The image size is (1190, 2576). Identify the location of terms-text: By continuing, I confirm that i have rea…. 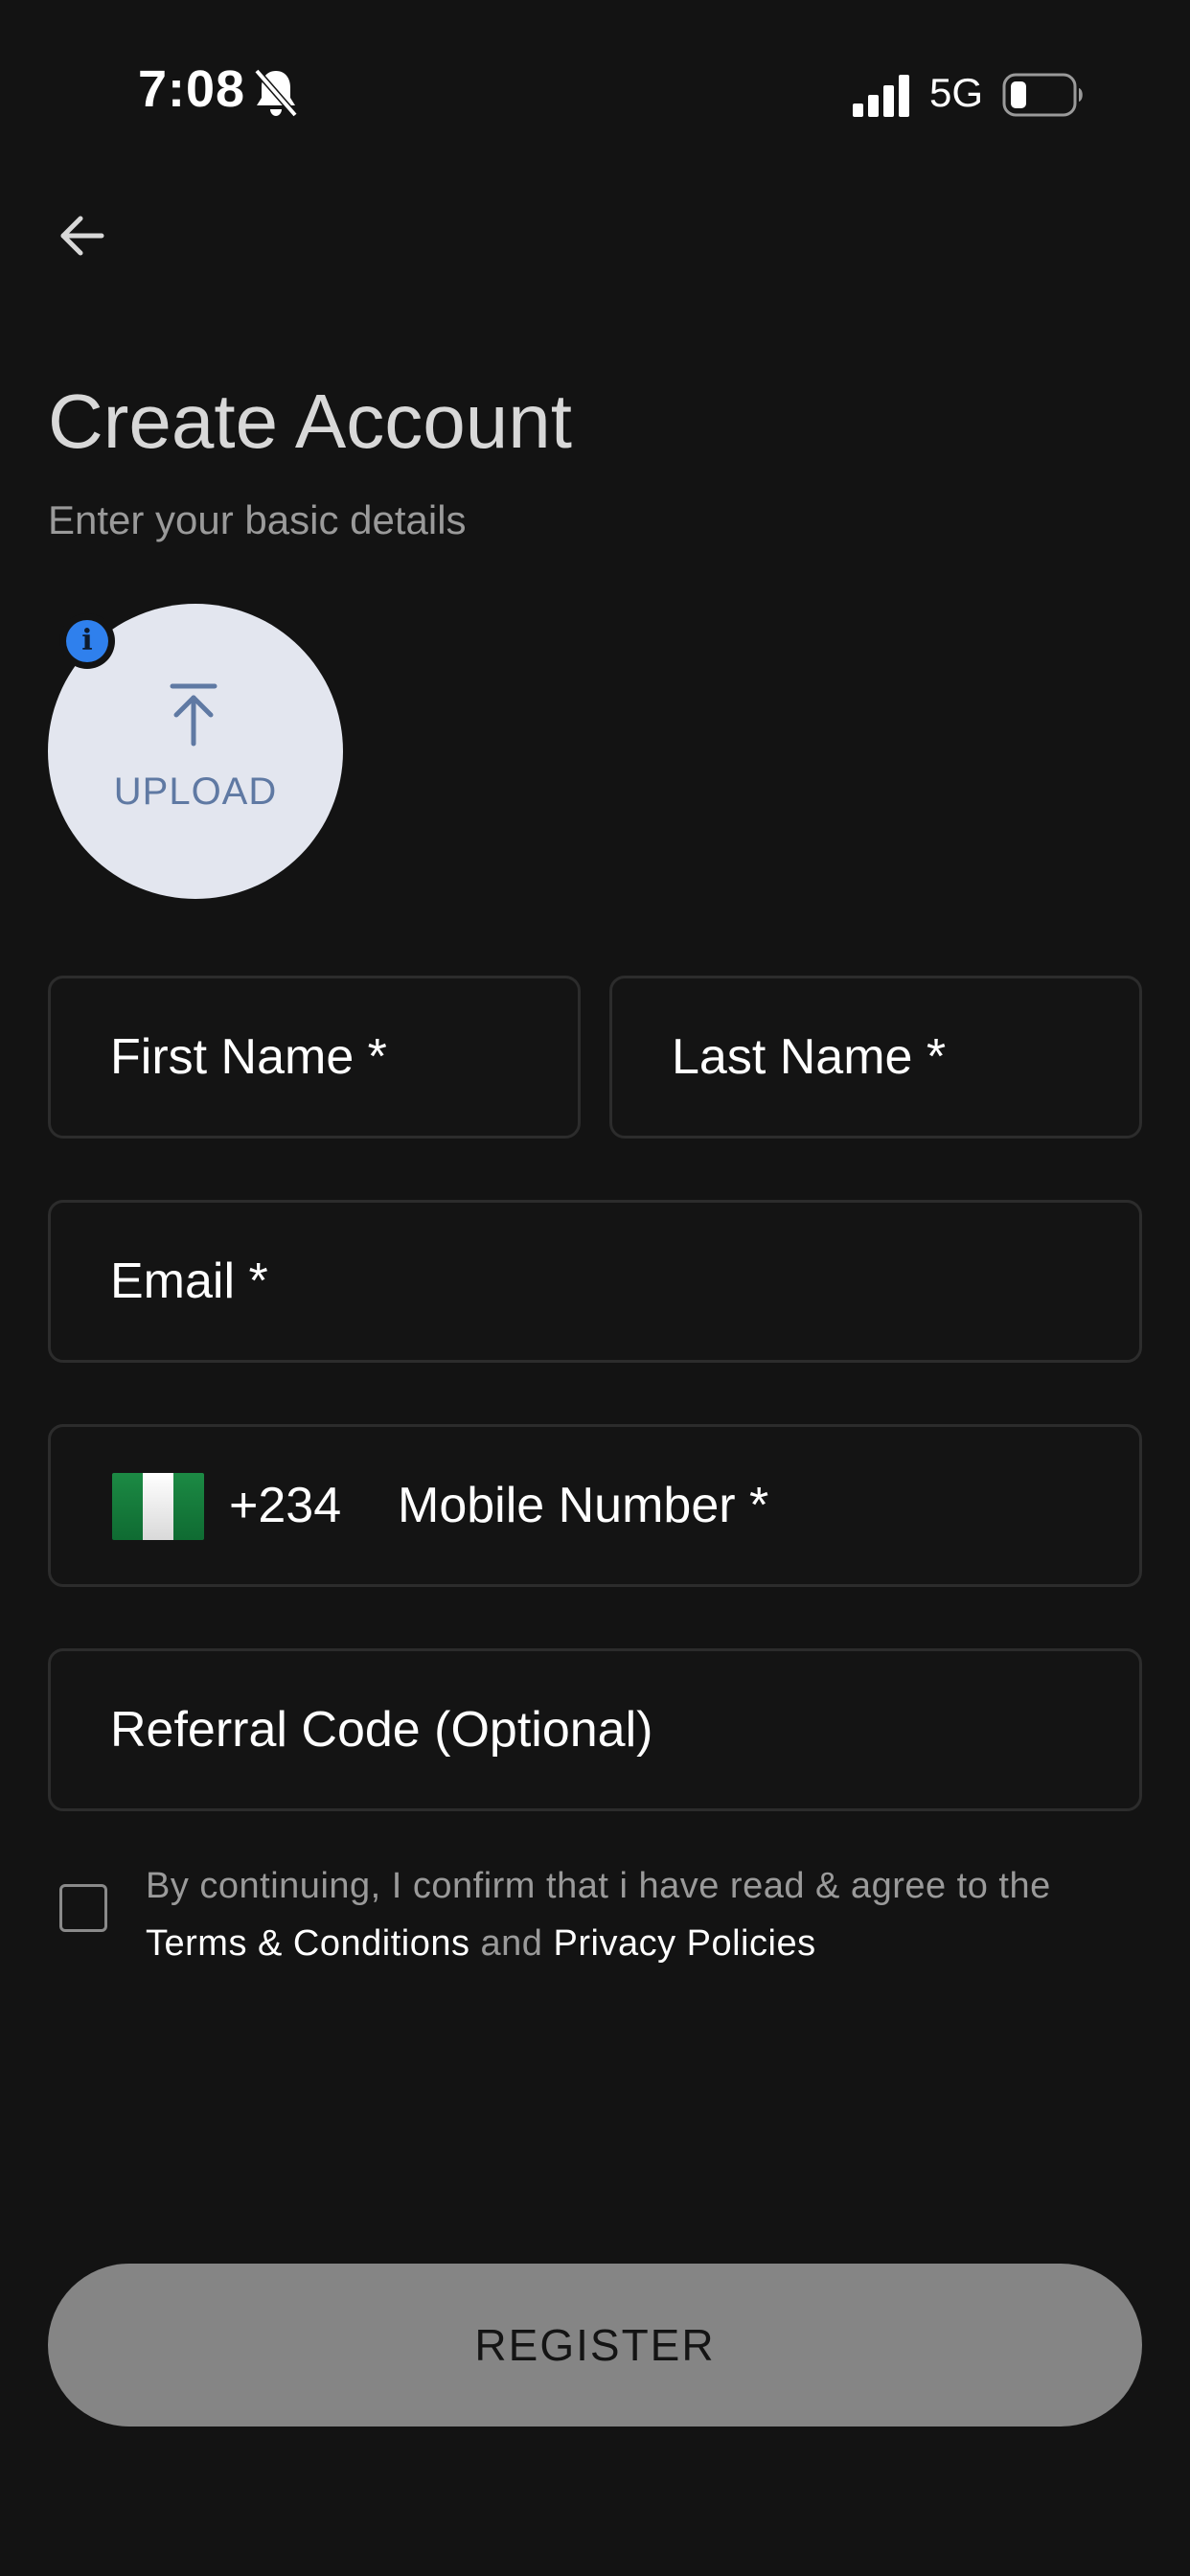
(625, 1914).